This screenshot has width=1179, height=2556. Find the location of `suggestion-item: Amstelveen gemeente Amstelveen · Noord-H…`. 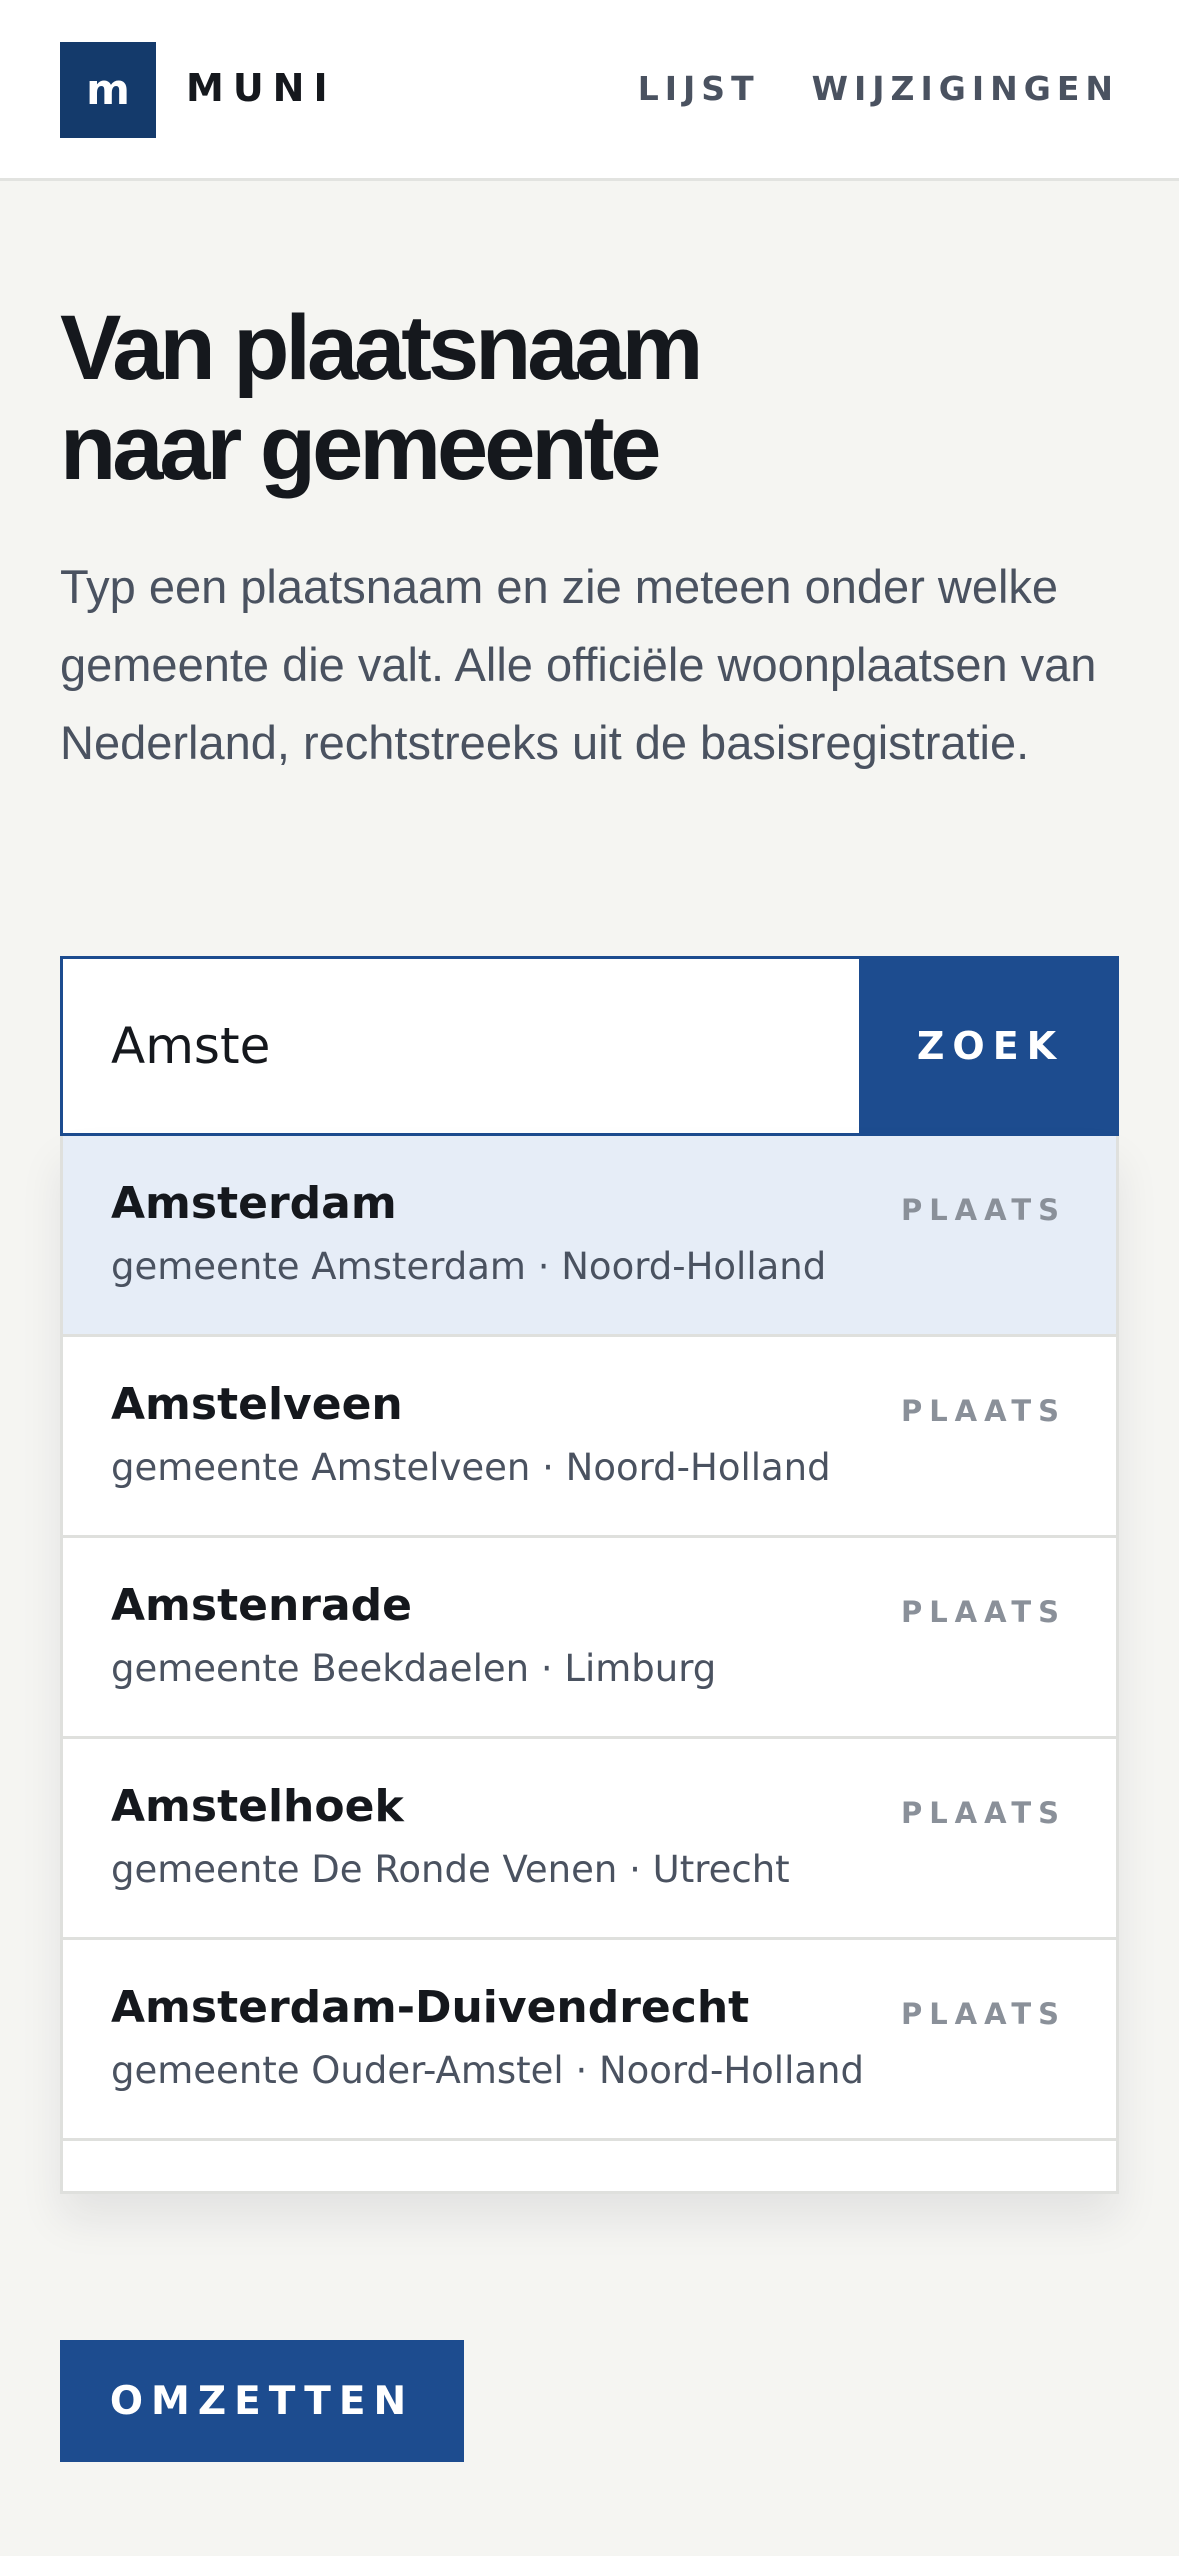

suggestion-item: Amstelveen gemeente Amstelveen · Noord-H… is located at coordinates (589, 1437).